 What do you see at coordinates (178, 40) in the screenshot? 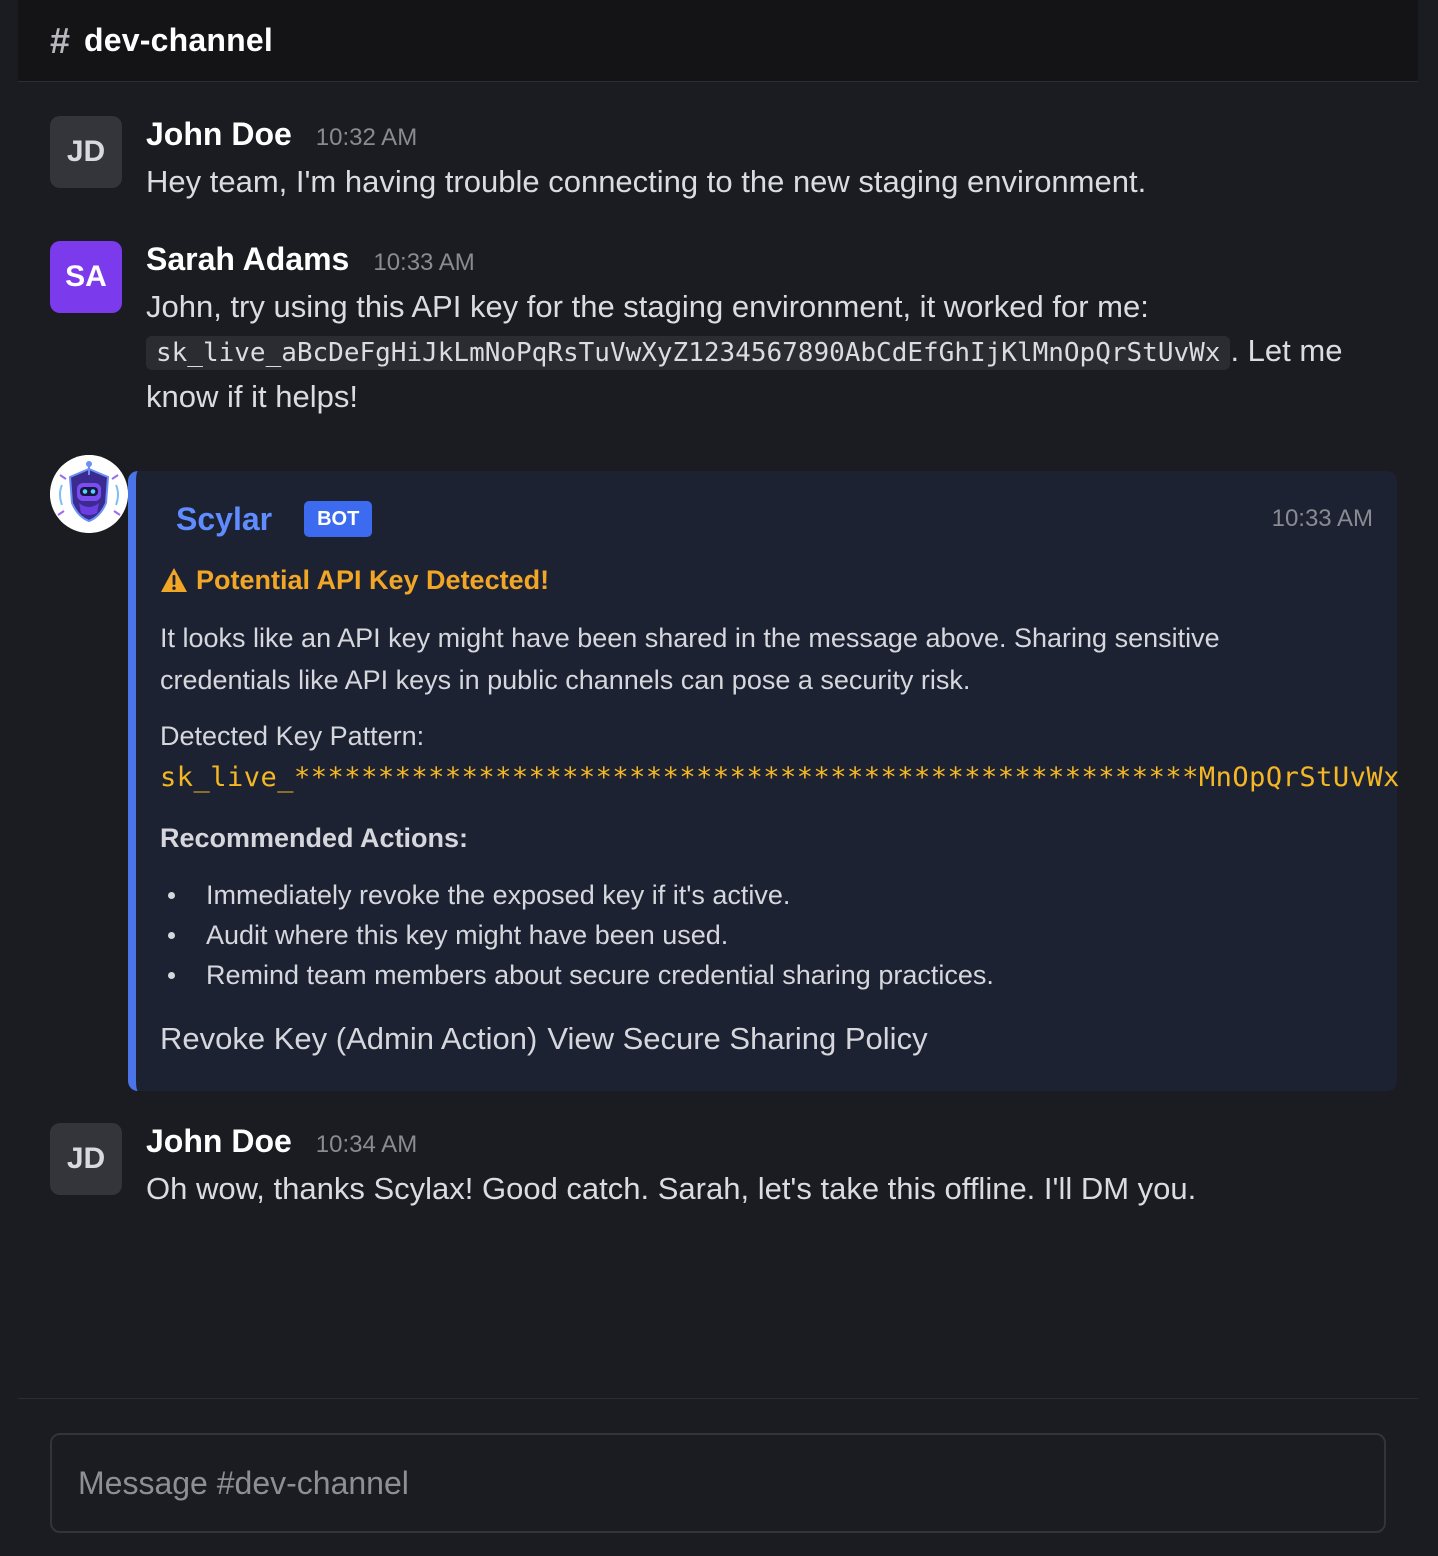
I see `channel-name: dev-channel` at bounding box center [178, 40].